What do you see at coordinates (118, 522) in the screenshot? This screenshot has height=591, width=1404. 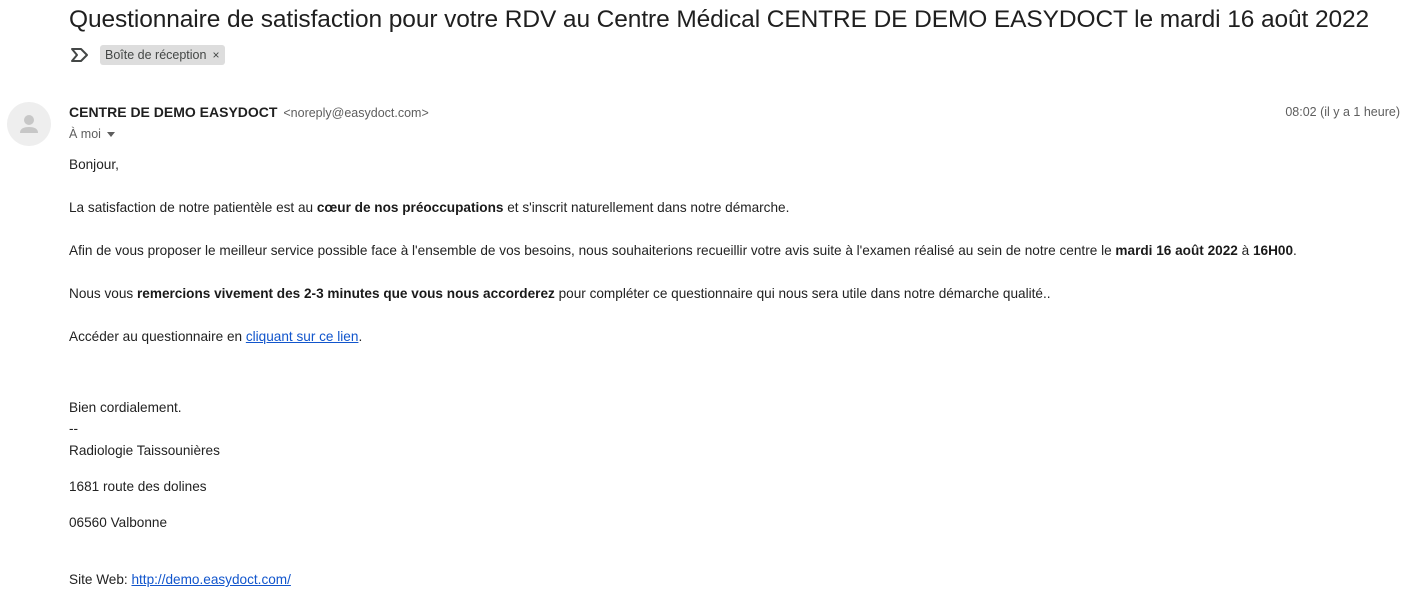 I see `signature-city: 06560 Valbonne` at bounding box center [118, 522].